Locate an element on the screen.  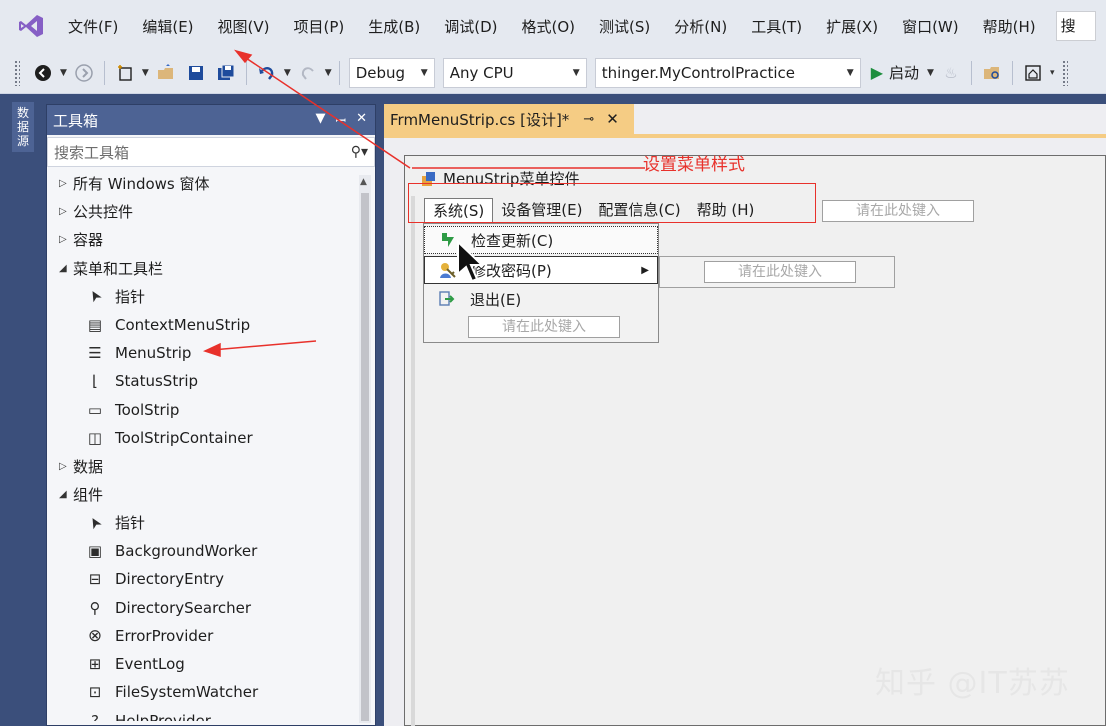
toolbox-item: ☰ MenuStrip is located at coordinates (211, 353).